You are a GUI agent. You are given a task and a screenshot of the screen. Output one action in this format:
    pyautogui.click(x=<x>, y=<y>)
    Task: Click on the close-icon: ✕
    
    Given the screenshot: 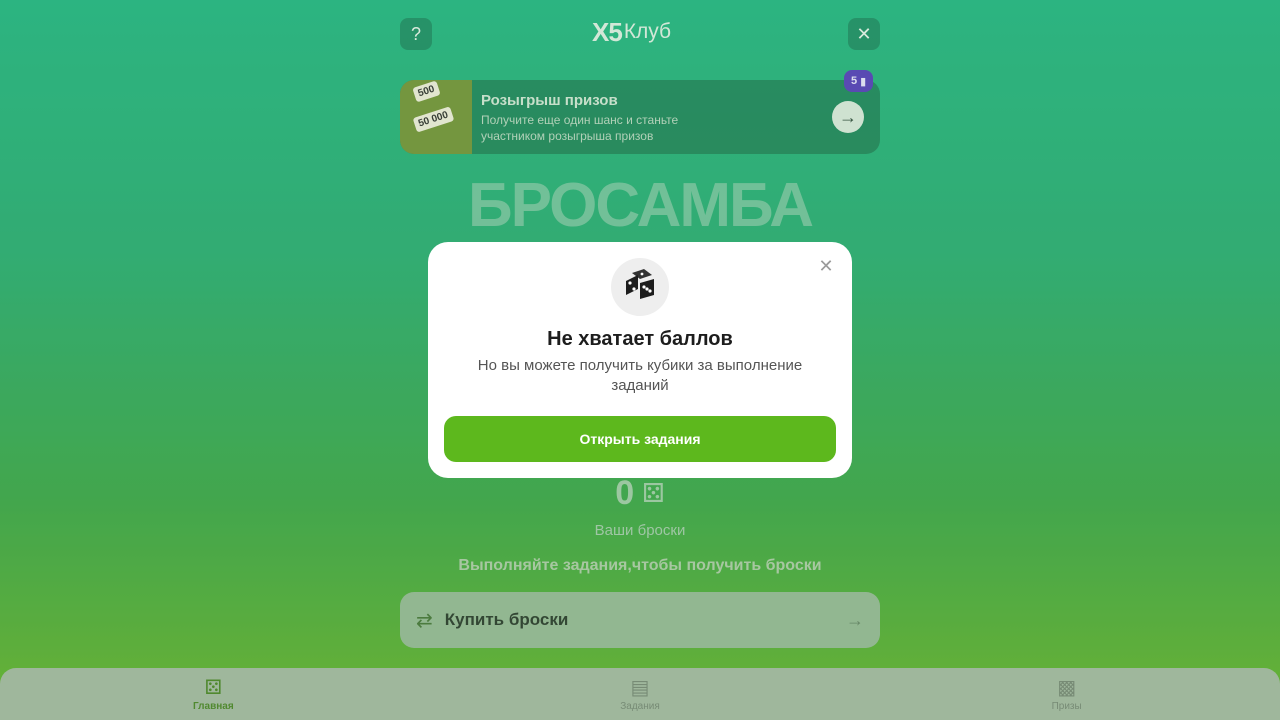 What is the action you would take?
    pyautogui.click(x=826, y=265)
    